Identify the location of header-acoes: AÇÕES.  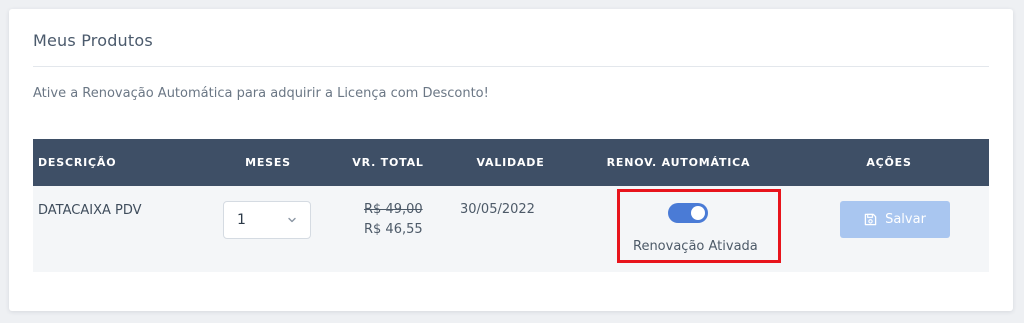
(889, 162).